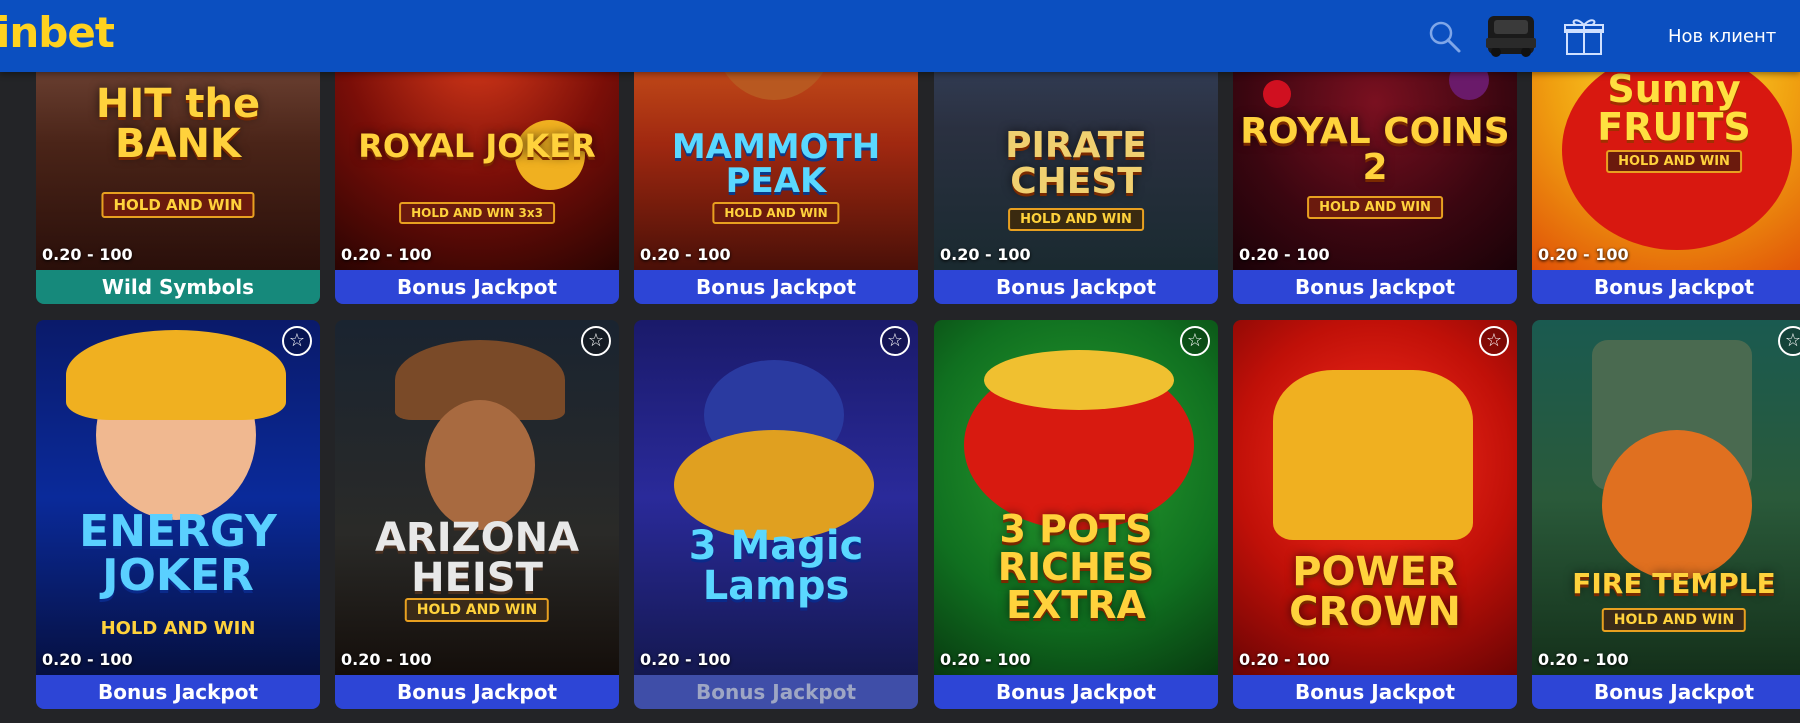 This screenshot has height=723, width=1800. I want to click on game-art-title: PIRATE CHEST, so click(1076, 163).